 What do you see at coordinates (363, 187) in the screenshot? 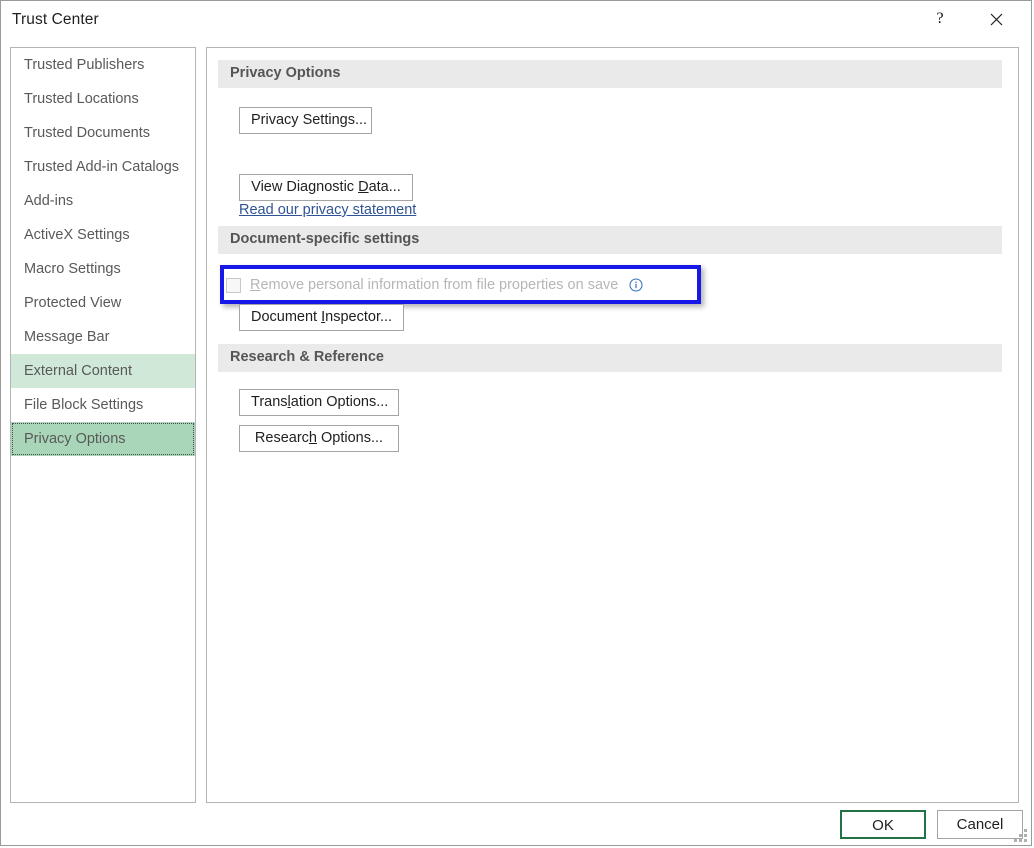
I see `view-diagnostic-data-accelerator: D` at bounding box center [363, 187].